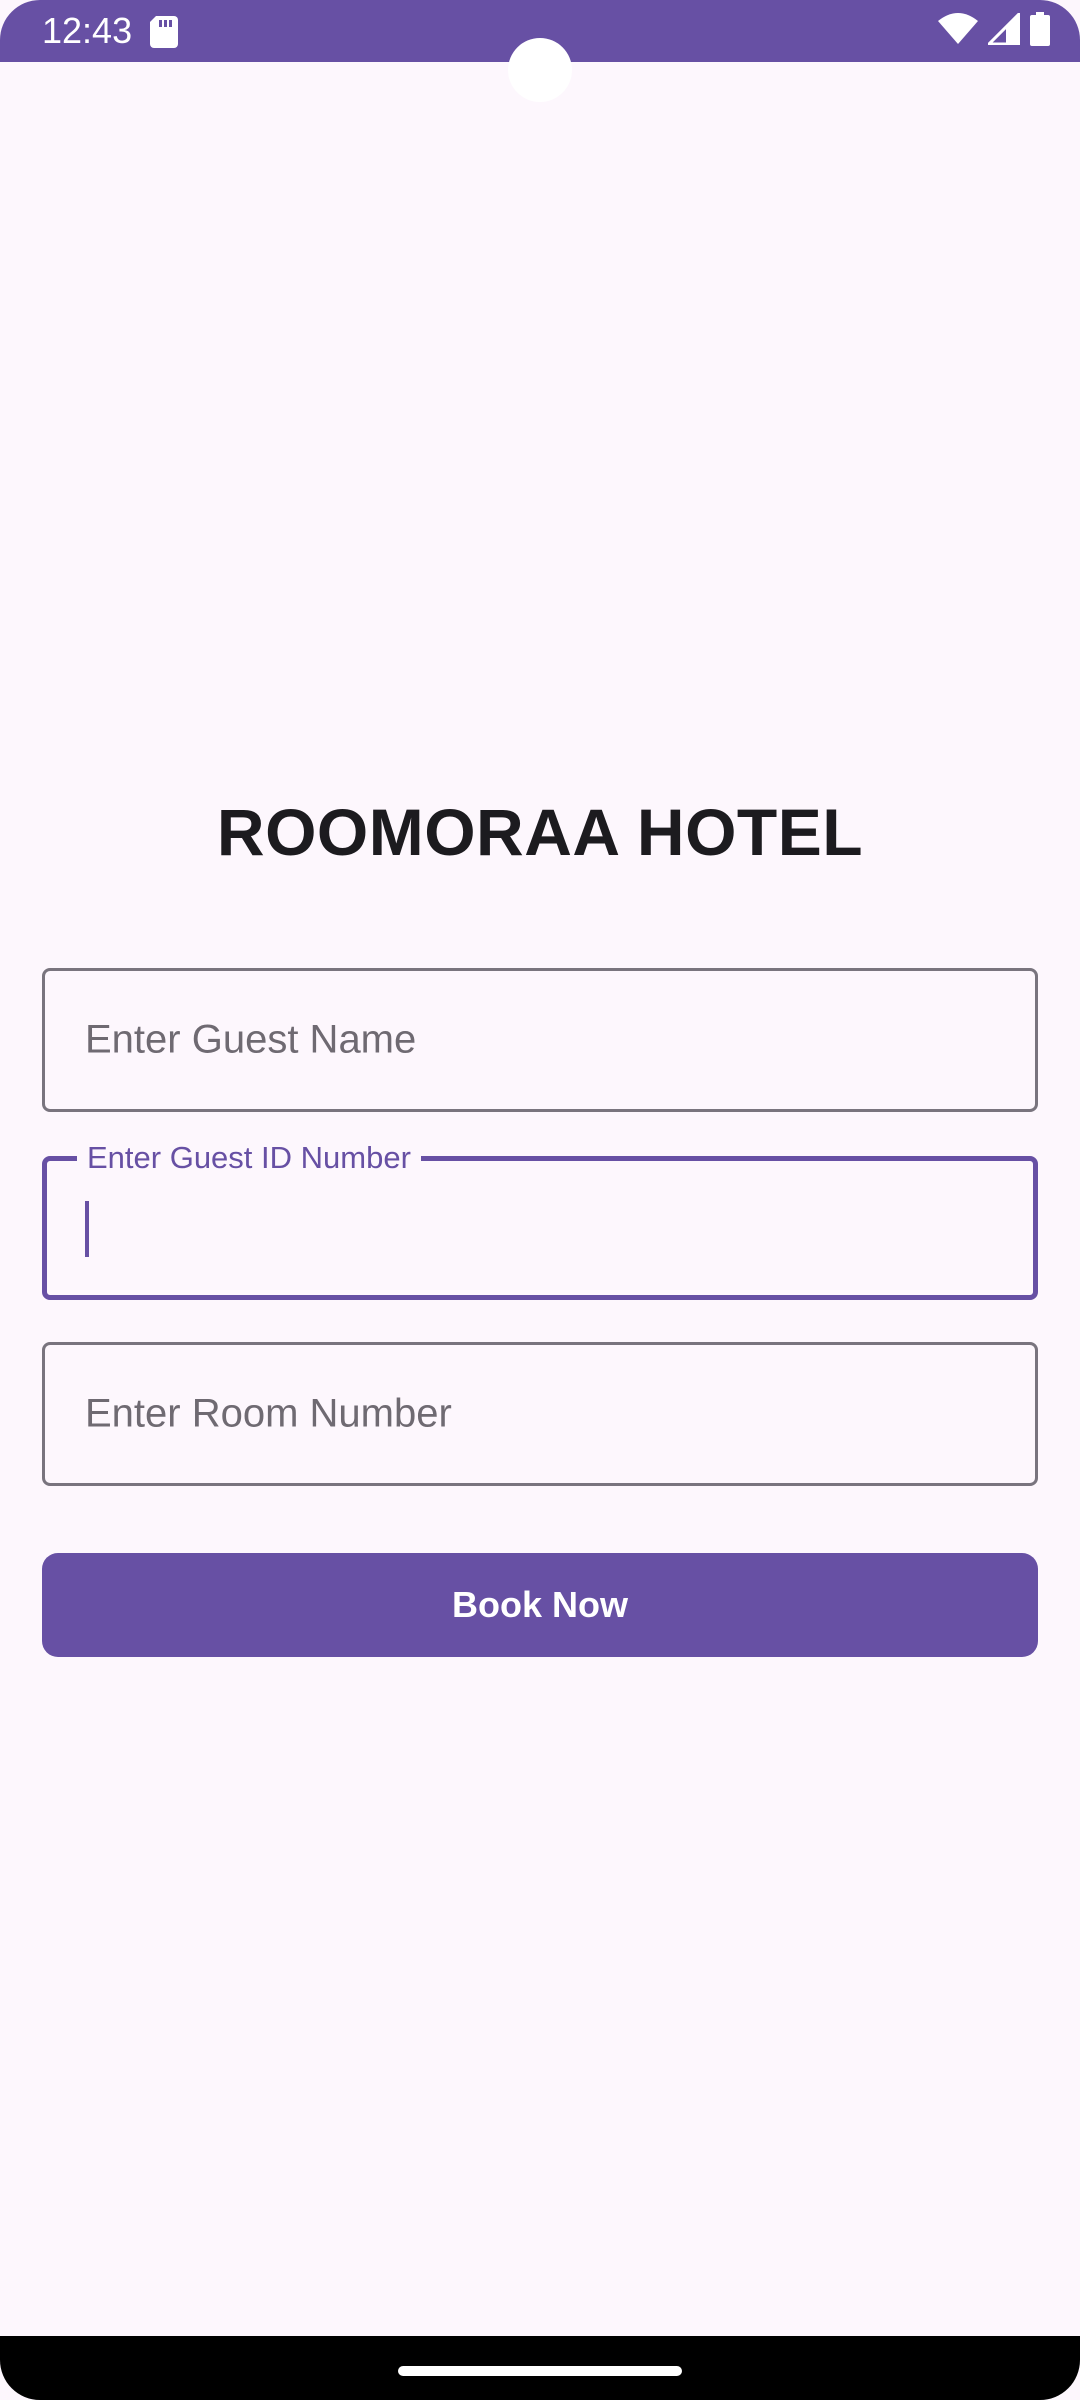  I want to click on guest-id-label: Enter Guest ID Number, so click(249, 1158).